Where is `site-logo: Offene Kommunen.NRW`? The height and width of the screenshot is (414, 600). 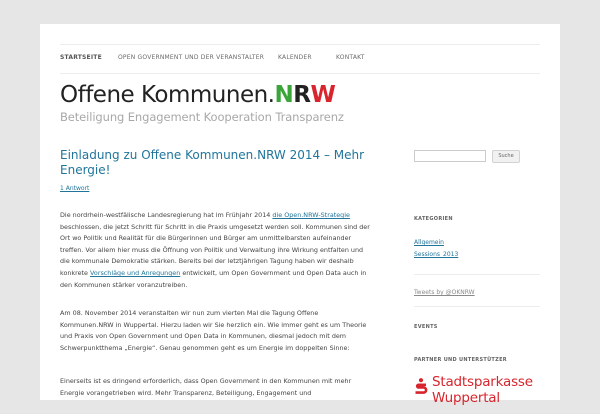
site-logo: Offene Kommunen.NRW is located at coordinates (198, 95).